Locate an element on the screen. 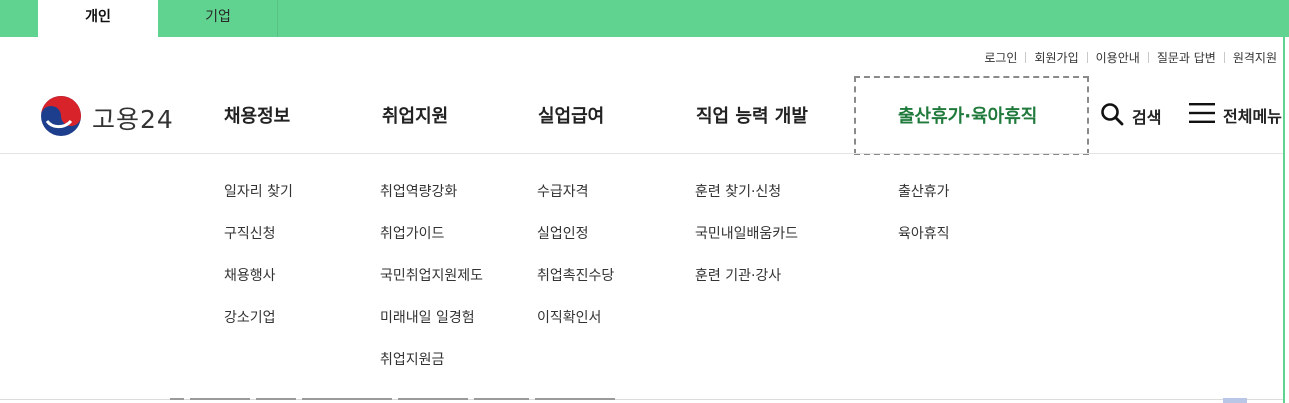 This screenshot has height=403, width=1289. search-label: 검색 is located at coordinates (1147, 117).